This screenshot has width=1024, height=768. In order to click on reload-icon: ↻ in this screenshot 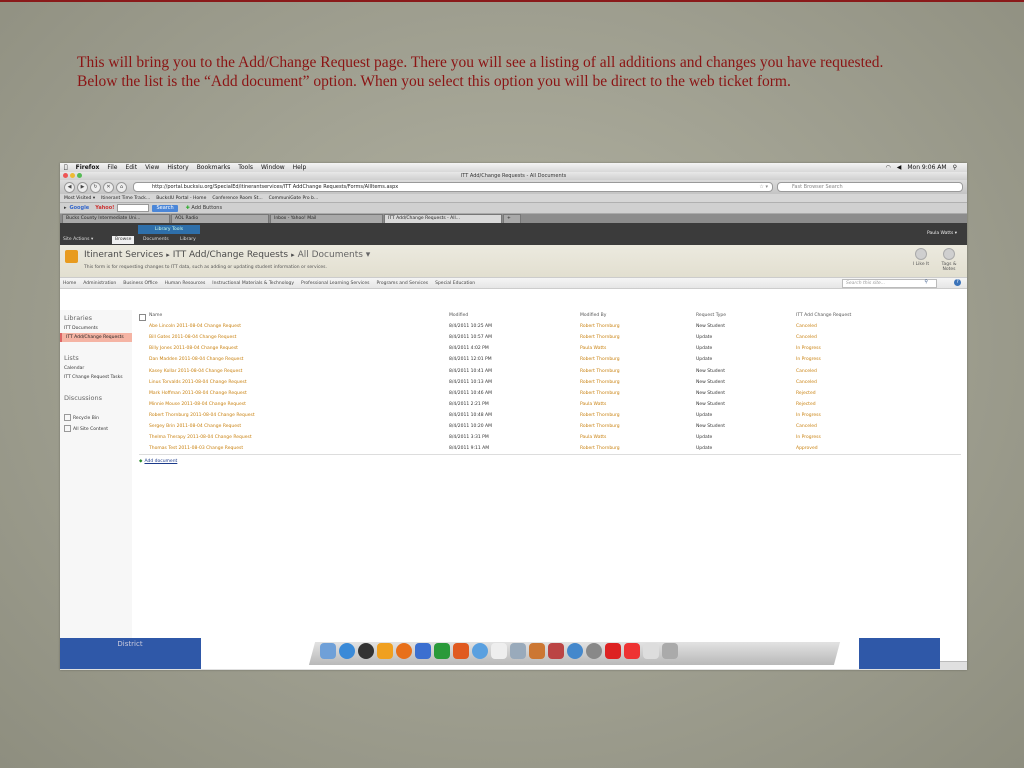, I will do `click(95, 187)`.